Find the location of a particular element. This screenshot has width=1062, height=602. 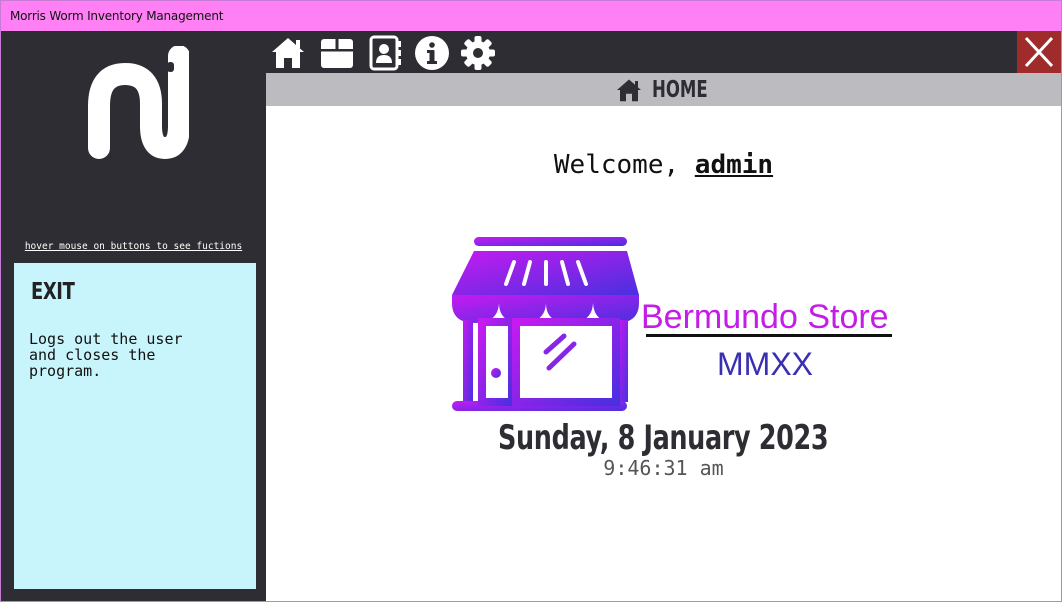

toolbar is located at coordinates (663, 52).